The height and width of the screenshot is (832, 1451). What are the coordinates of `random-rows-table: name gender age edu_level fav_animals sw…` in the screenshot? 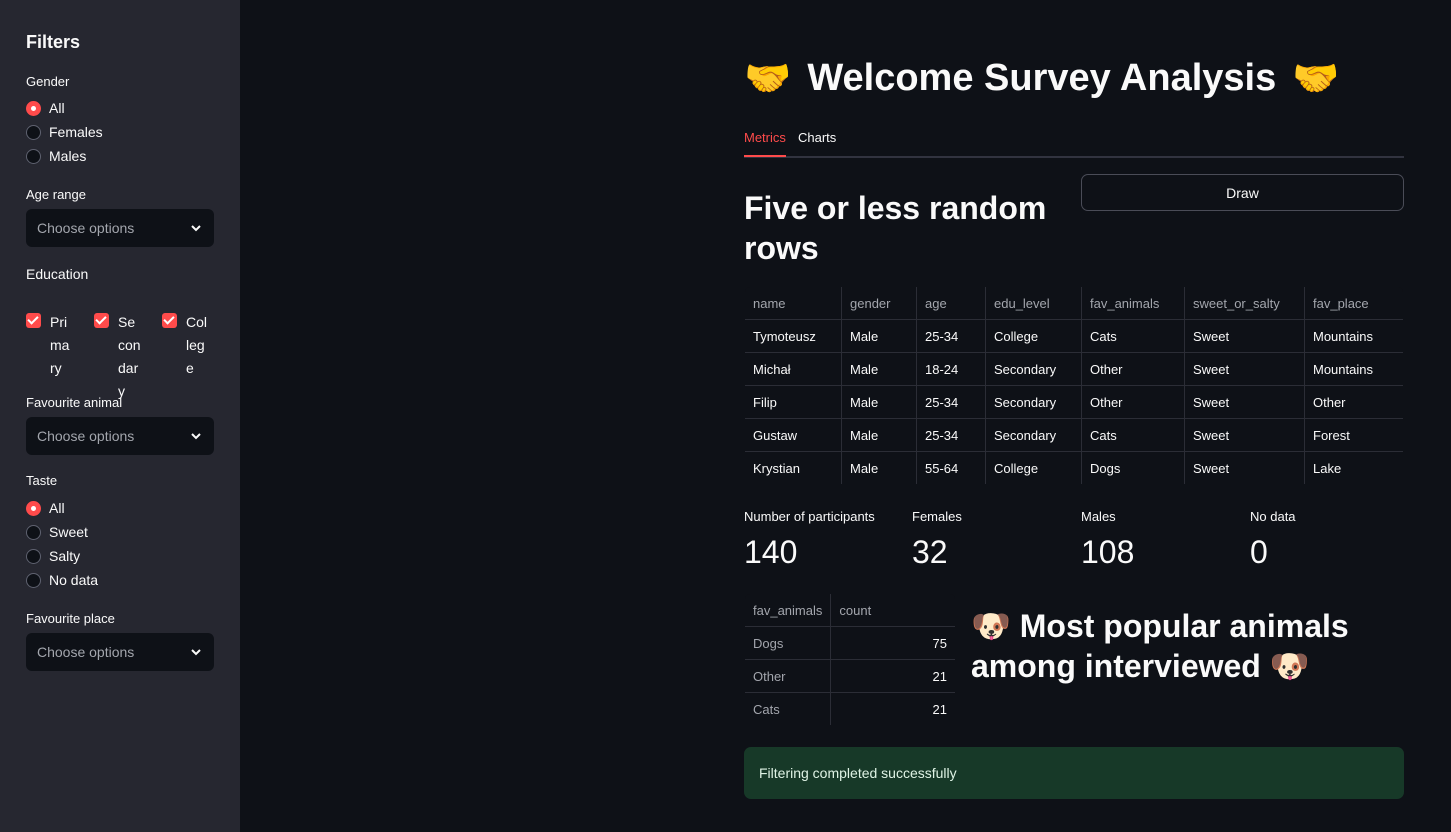 It's located at (1074, 385).